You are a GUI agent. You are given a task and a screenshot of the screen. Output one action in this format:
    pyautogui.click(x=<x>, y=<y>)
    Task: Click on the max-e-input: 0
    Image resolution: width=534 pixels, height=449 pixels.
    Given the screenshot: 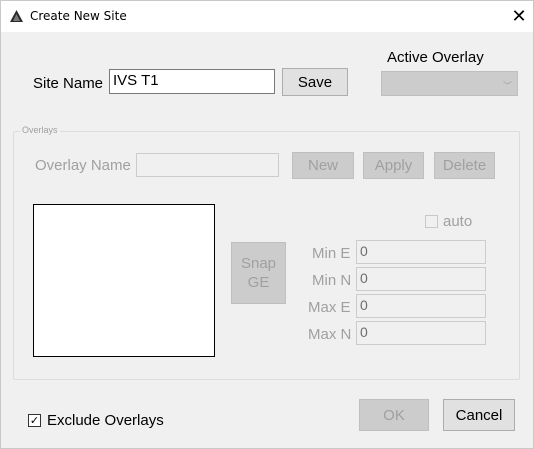 What is the action you would take?
    pyautogui.click(x=421, y=306)
    